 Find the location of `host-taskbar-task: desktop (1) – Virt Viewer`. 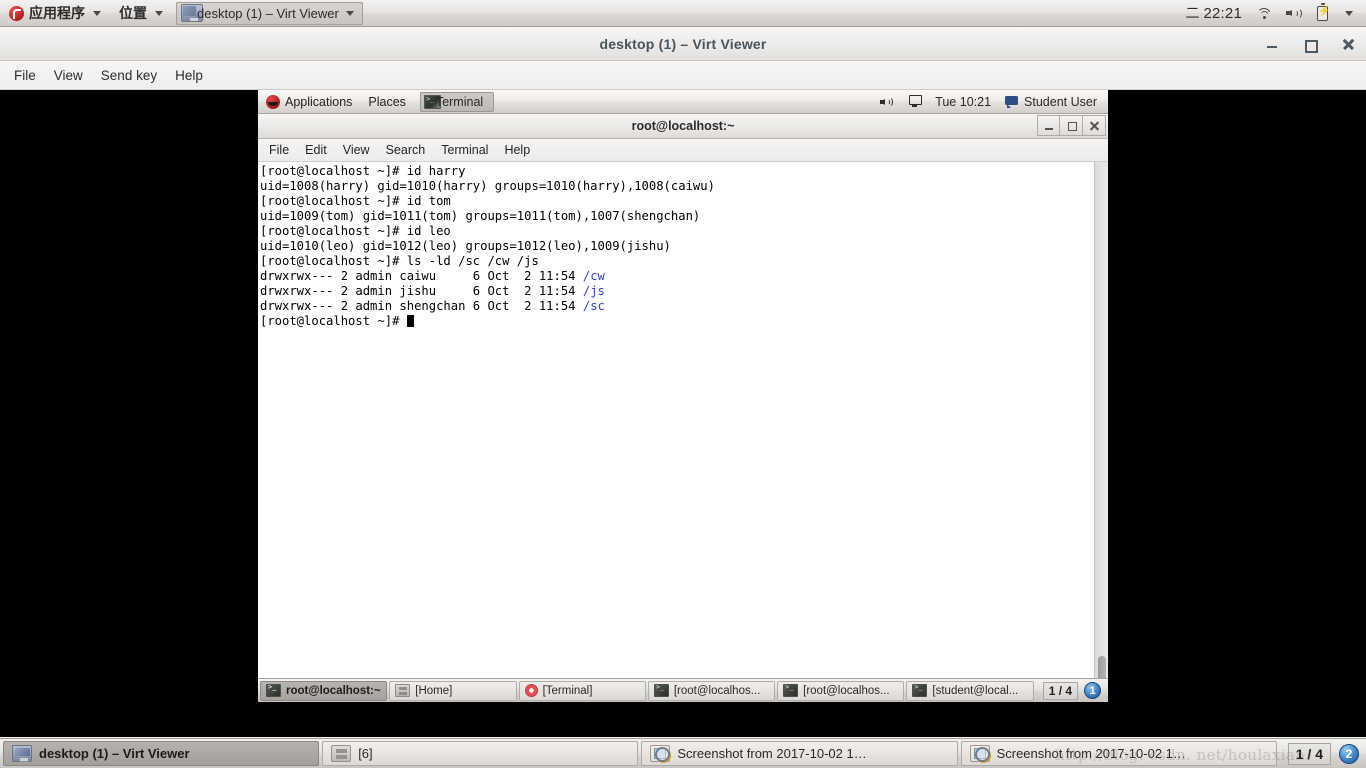

host-taskbar-task: desktop (1) – Virt Viewer is located at coordinates (161, 753).